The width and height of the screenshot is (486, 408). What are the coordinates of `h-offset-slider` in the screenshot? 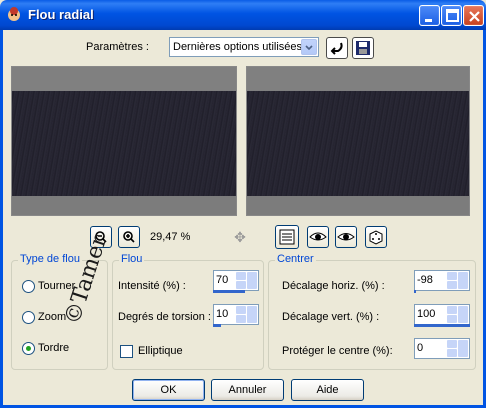 It's located at (415, 291).